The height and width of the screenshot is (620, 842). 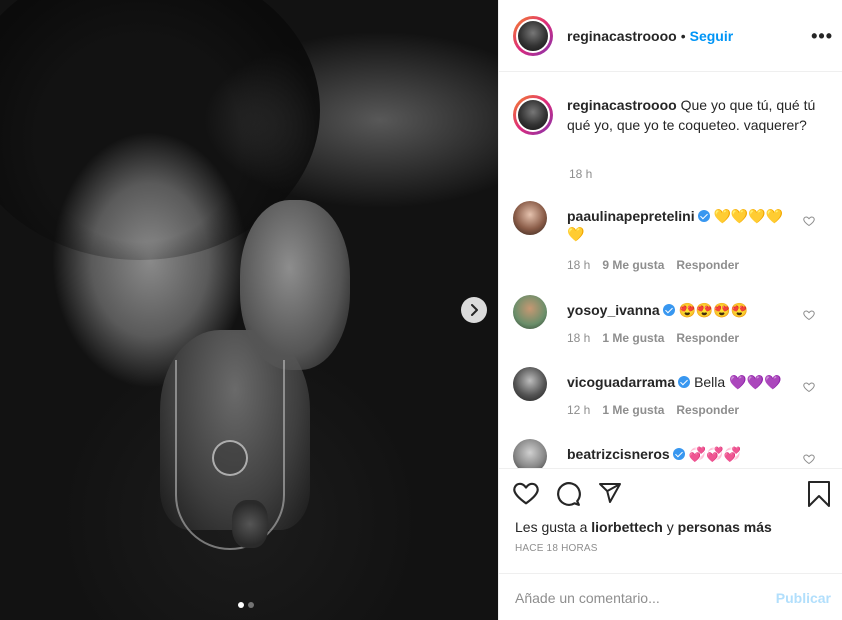 I want to click on post-time-ago: HACE 18 HORAS, so click(x=556, y=548).